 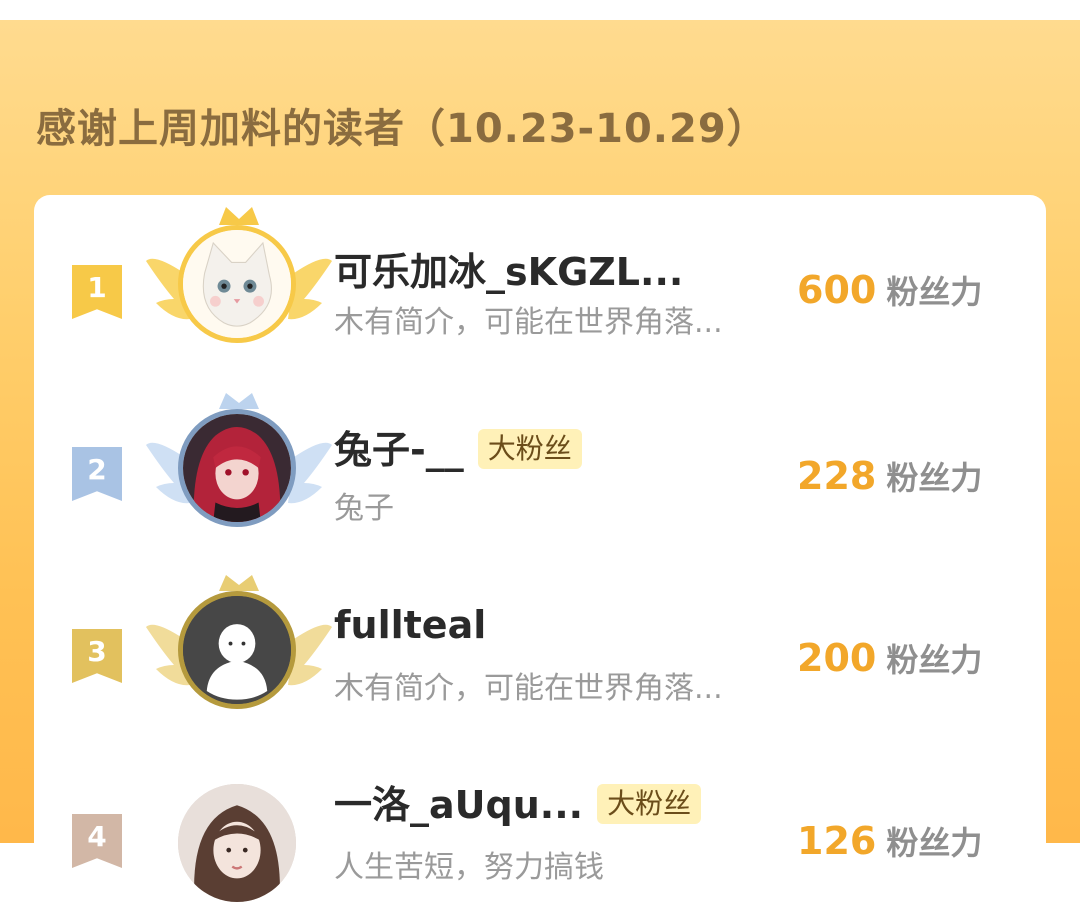 I want to click on avatar-frame-silver, so click(x=239, y=467).